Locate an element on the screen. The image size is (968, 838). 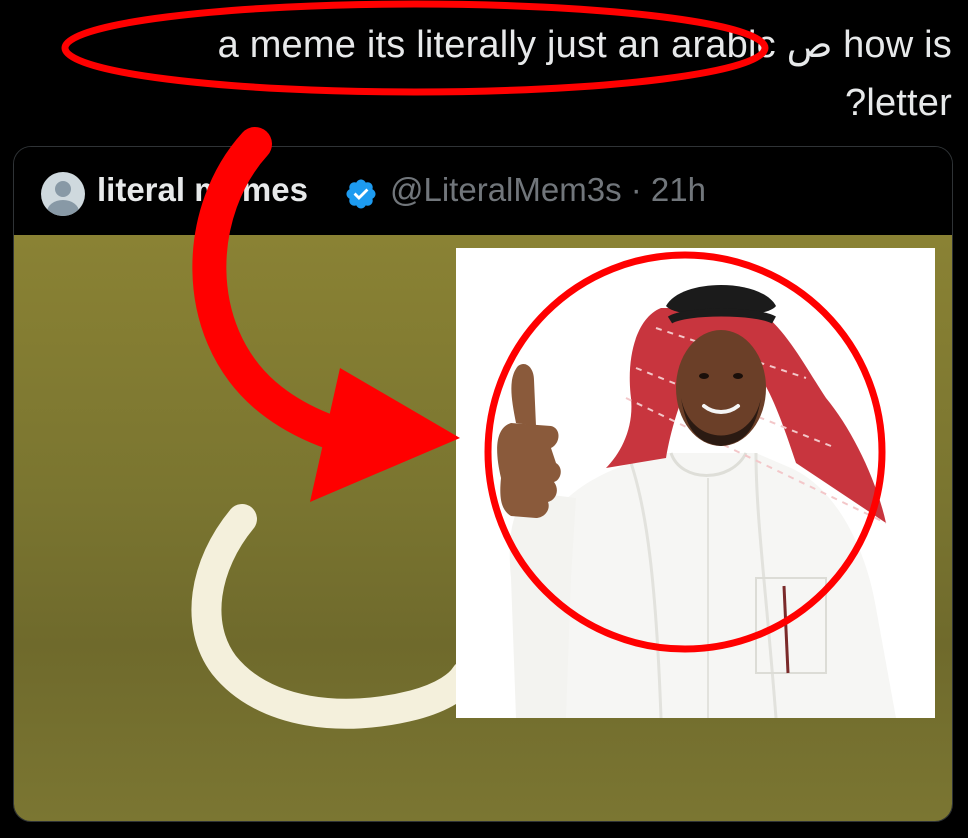
verified-badge-icon is located at coordinates (361, 194).